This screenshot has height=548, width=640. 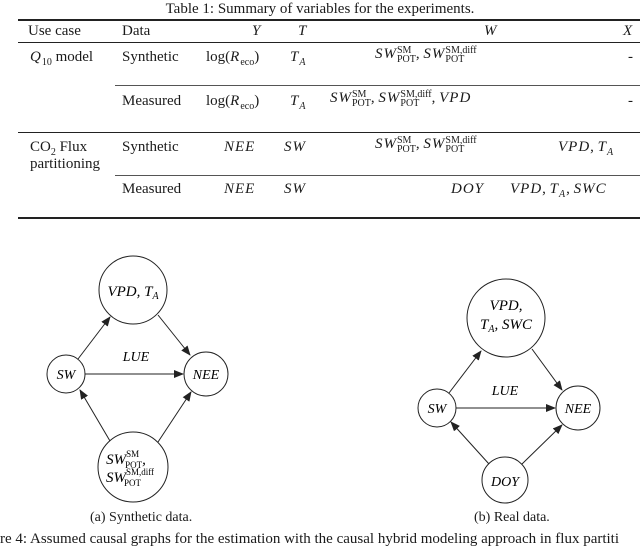 I want to click on bottom-rule, so click(x=329, y=218).